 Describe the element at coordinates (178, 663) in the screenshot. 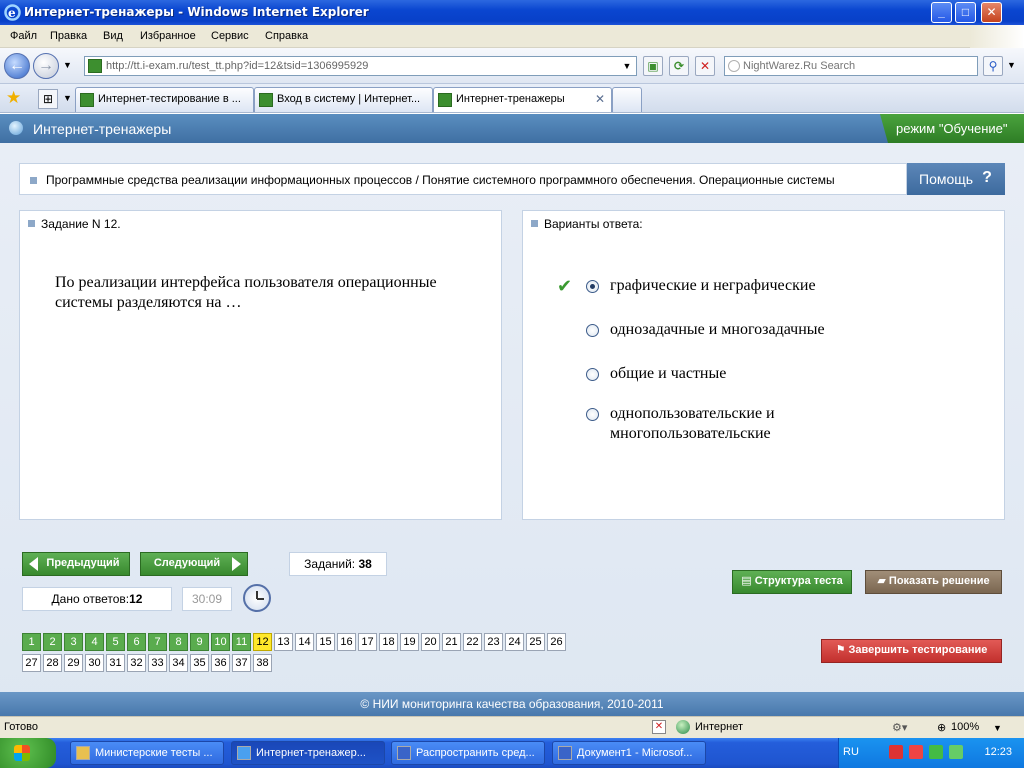

I see `task-number-34: 34` at that location.